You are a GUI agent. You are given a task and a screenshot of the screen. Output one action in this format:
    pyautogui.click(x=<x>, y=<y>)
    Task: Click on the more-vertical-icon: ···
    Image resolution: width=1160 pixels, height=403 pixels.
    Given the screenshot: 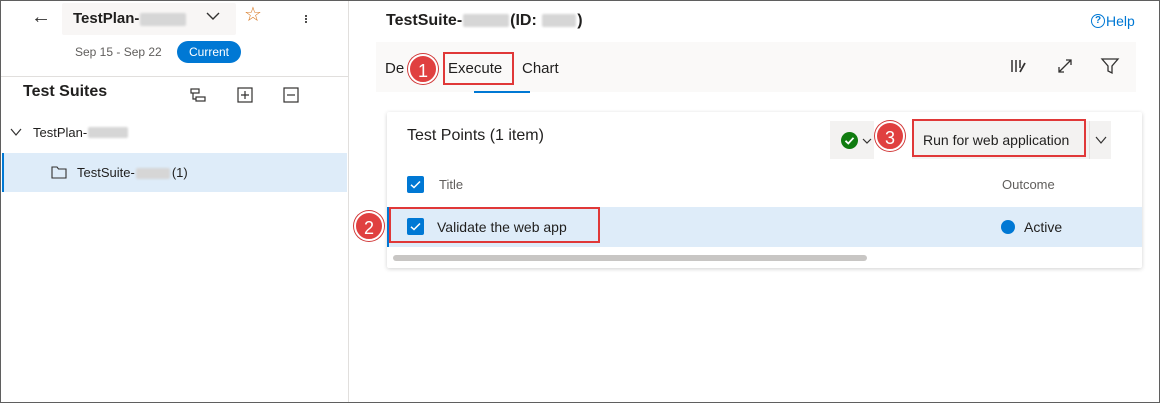 What is the action you would take?
    pyautogui.click(x=307, y=17)
    